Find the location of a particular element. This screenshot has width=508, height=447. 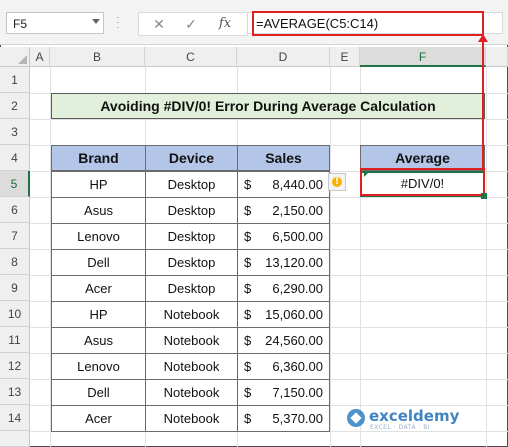

sales-cell: $13,120.00 is located at coordinates (283, 262).